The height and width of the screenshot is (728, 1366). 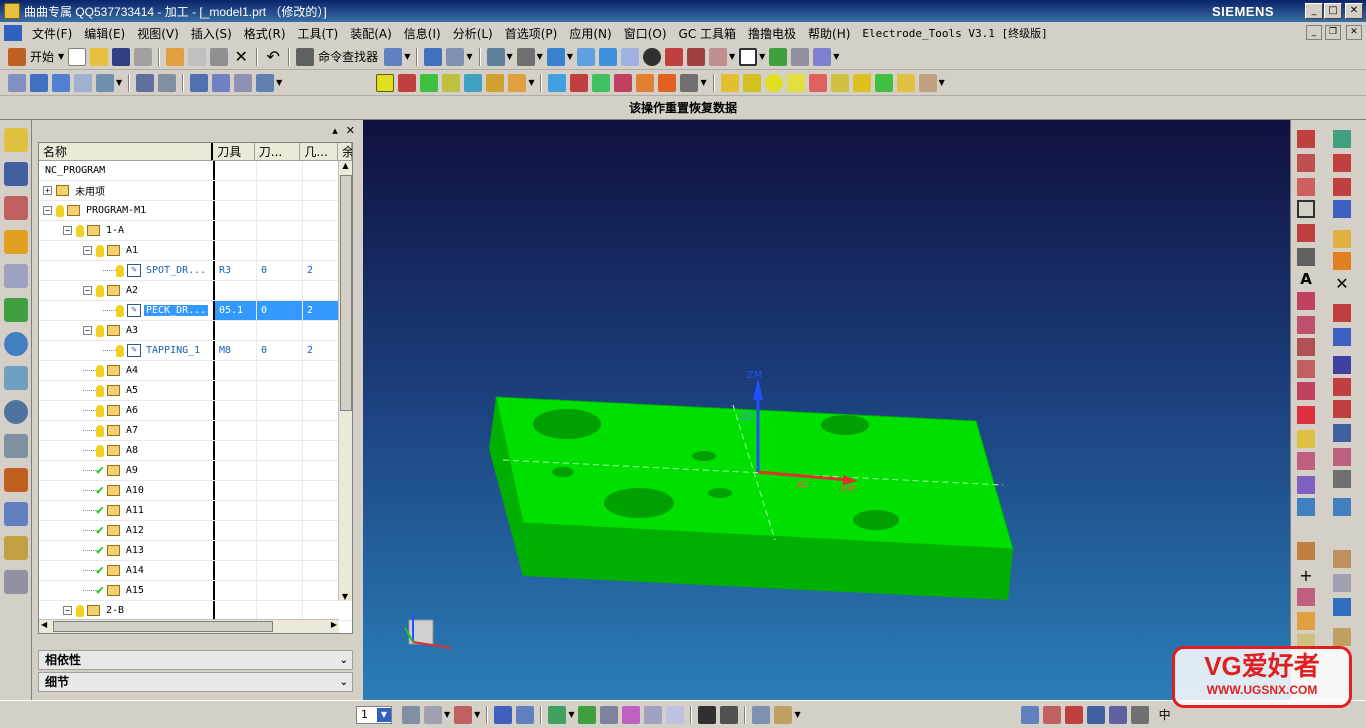 What do you see at coordinates (531, 33) in the screenshot?
I see `menu-preferences: 首选项(P)` at bounding box center [531, 33].